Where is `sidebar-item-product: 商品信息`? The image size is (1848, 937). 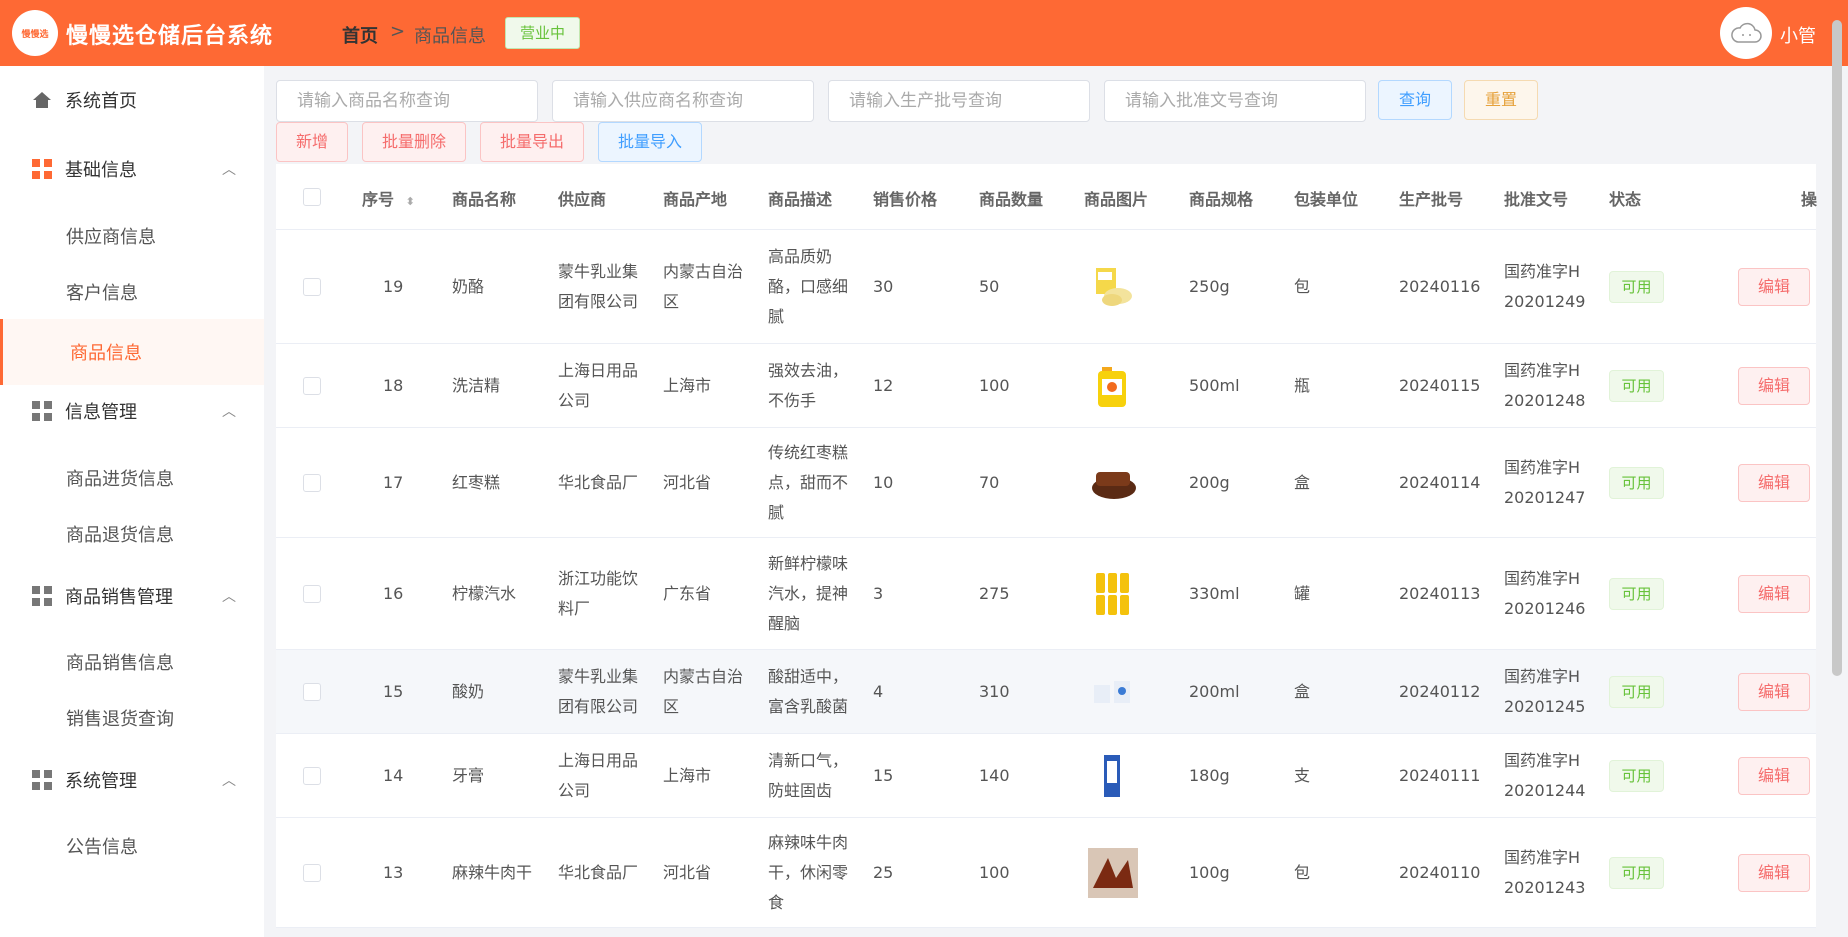 sidebar-item-product: 商品信息 is located at coordinates (132, 352).